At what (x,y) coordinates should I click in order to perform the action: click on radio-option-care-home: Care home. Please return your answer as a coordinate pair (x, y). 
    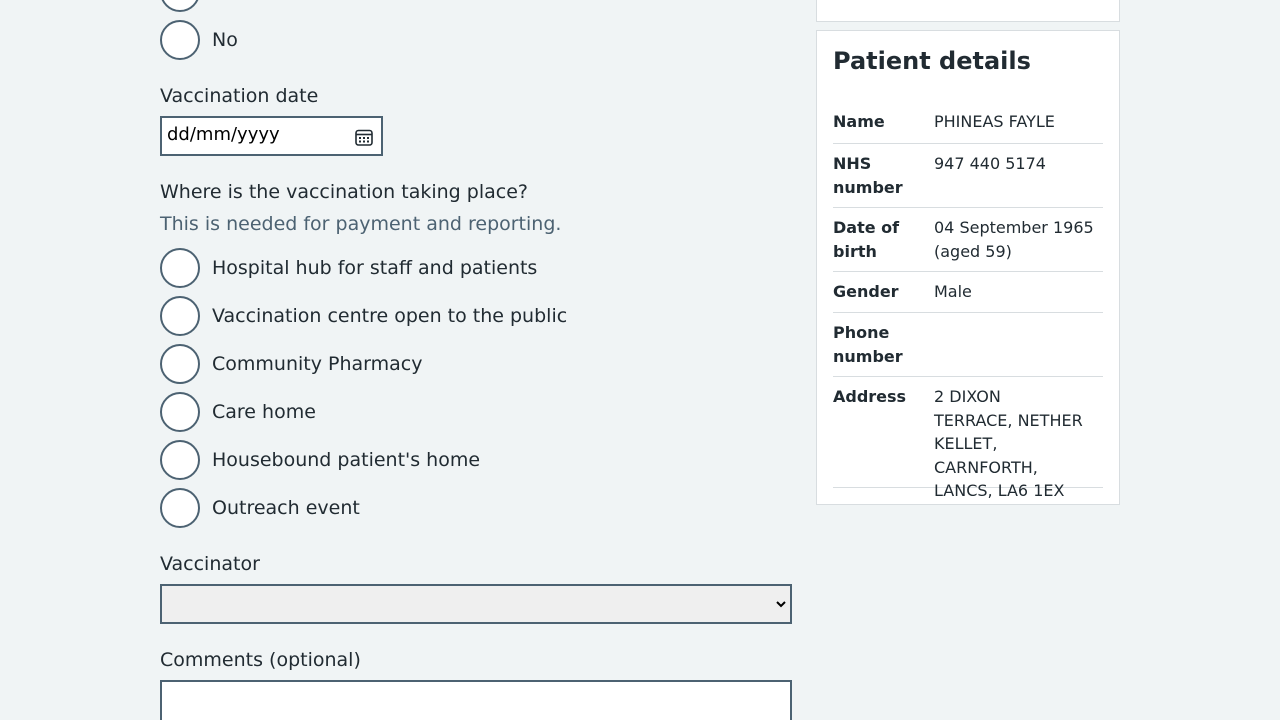
    Looking at the image, I should click on (238, 412).